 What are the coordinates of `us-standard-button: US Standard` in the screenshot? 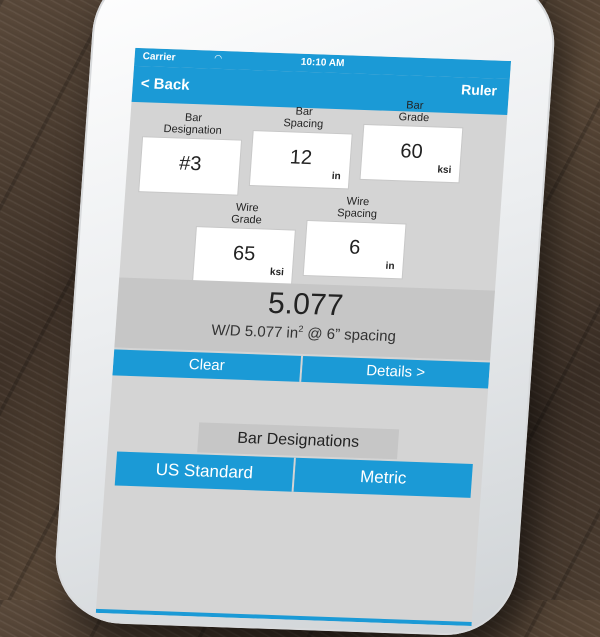 It's located at (205, 471).